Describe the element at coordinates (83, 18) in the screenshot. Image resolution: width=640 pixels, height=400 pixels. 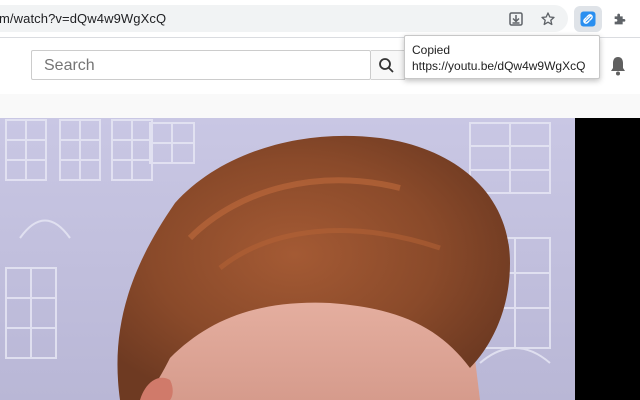
I see `url-text: m/watch?v=dQw4w9WgXcQ` at that location.